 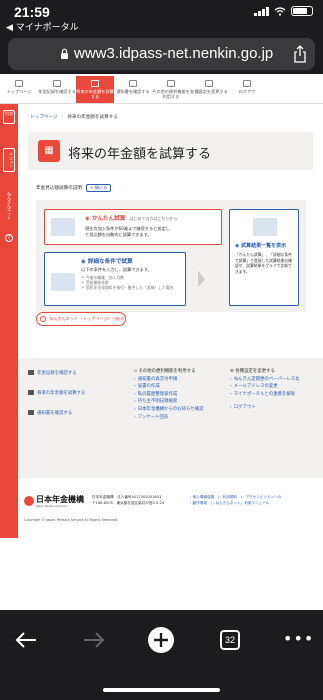 What do you see at coordinates (169, 380) in the screenshot?
I see `footer-link: 通知書の再交付申請` at bounding box center [169, 380].